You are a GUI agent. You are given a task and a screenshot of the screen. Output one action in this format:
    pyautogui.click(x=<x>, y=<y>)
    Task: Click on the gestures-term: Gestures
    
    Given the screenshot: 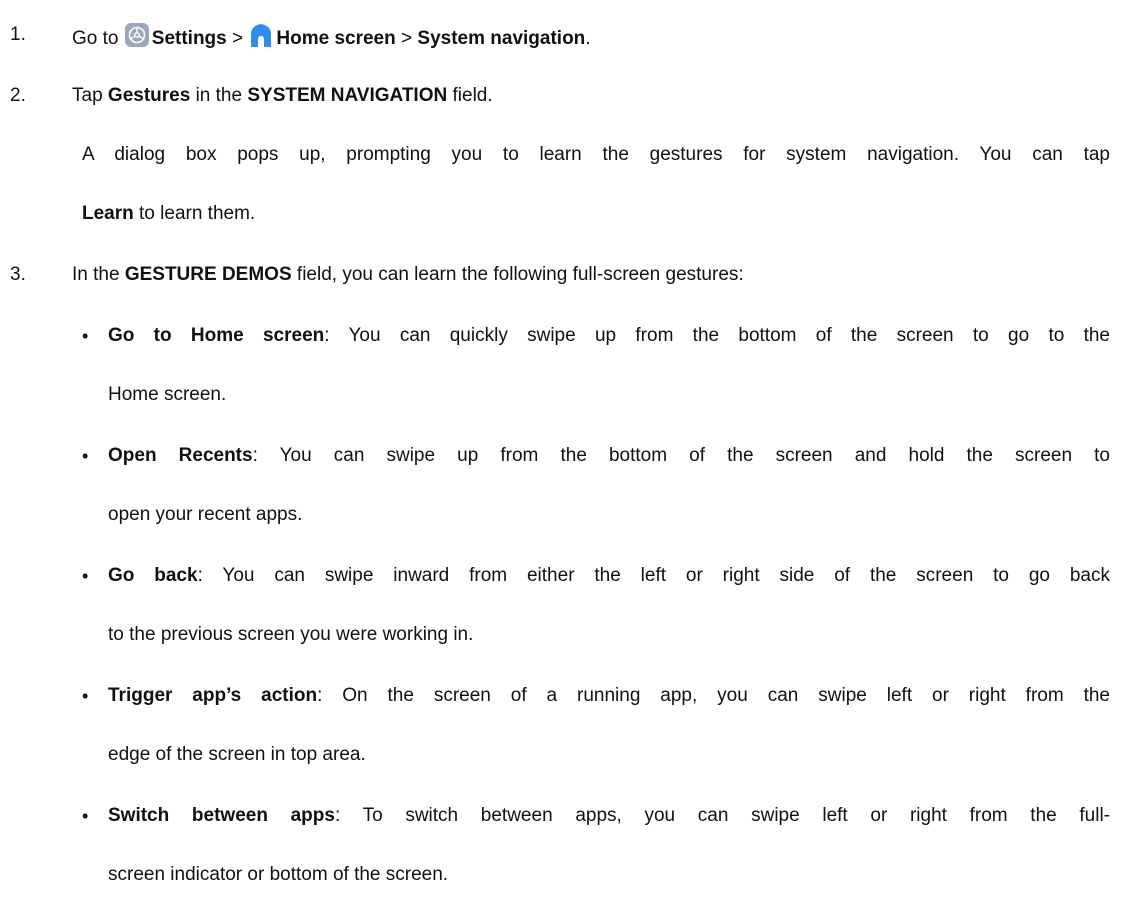 What is the action you would take?
    pyautogui.click(x=149, y=95)
    